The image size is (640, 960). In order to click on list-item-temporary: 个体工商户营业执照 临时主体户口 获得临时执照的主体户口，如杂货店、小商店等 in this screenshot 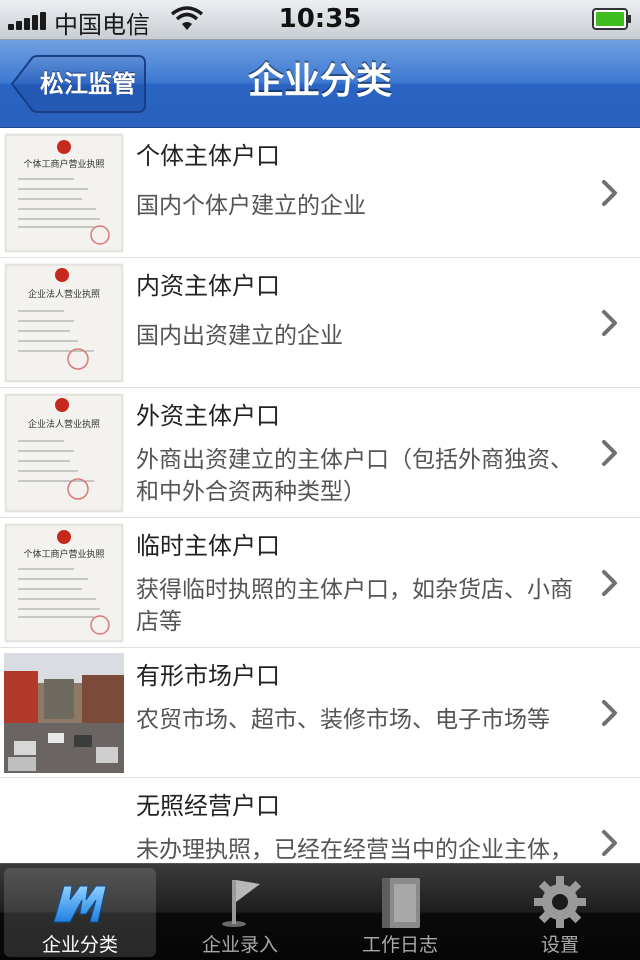, I will do `click(320, 583)`.